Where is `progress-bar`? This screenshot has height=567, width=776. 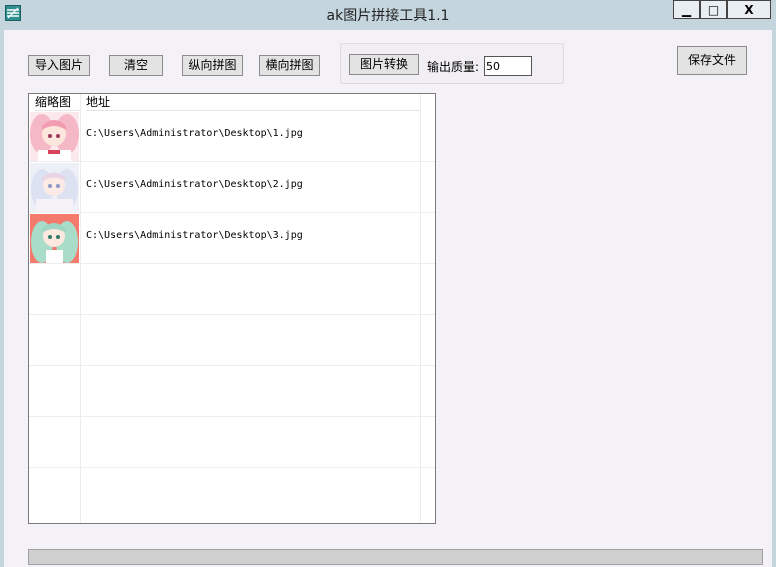 progress-bar is located at coordinates (395, 557).